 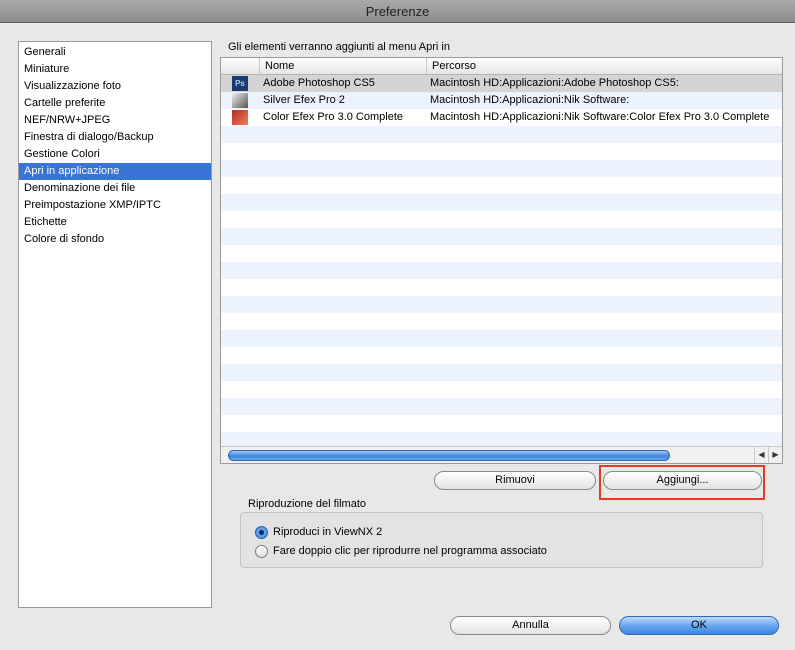 I want to click on sidebar-item-cartelle-preferite: Cartelle preferite, so click(x=115, y=103).